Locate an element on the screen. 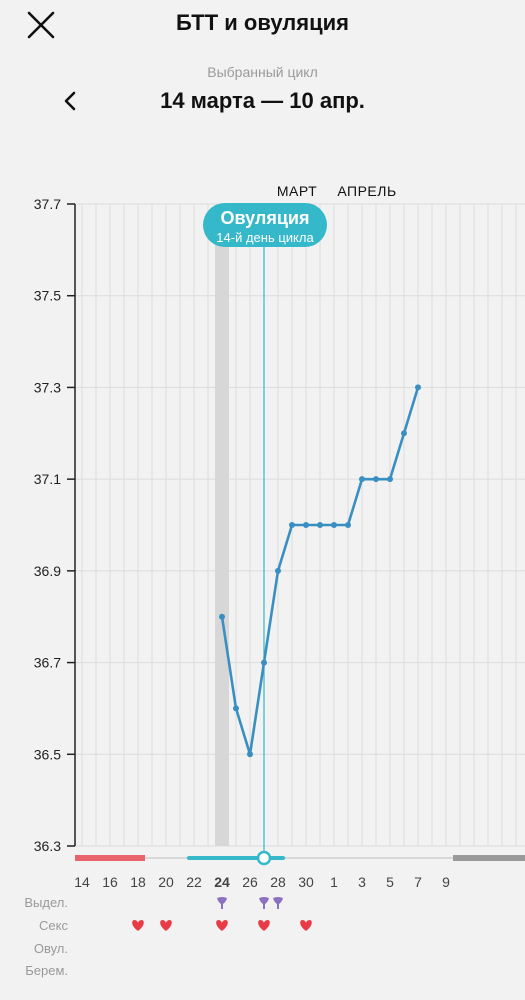  y-tick-label: 37.3 is located at coordinates (47, 387).